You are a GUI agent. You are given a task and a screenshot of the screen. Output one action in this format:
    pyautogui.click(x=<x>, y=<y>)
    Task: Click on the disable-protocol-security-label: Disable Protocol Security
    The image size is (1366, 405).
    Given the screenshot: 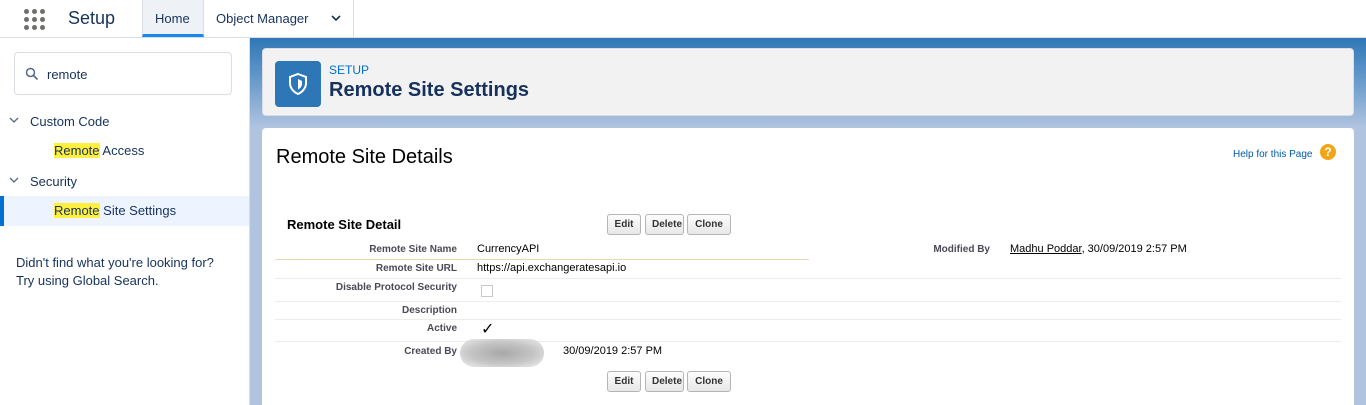 What is the action you would take?
    pyautogui.click(x=396, y=287)
    